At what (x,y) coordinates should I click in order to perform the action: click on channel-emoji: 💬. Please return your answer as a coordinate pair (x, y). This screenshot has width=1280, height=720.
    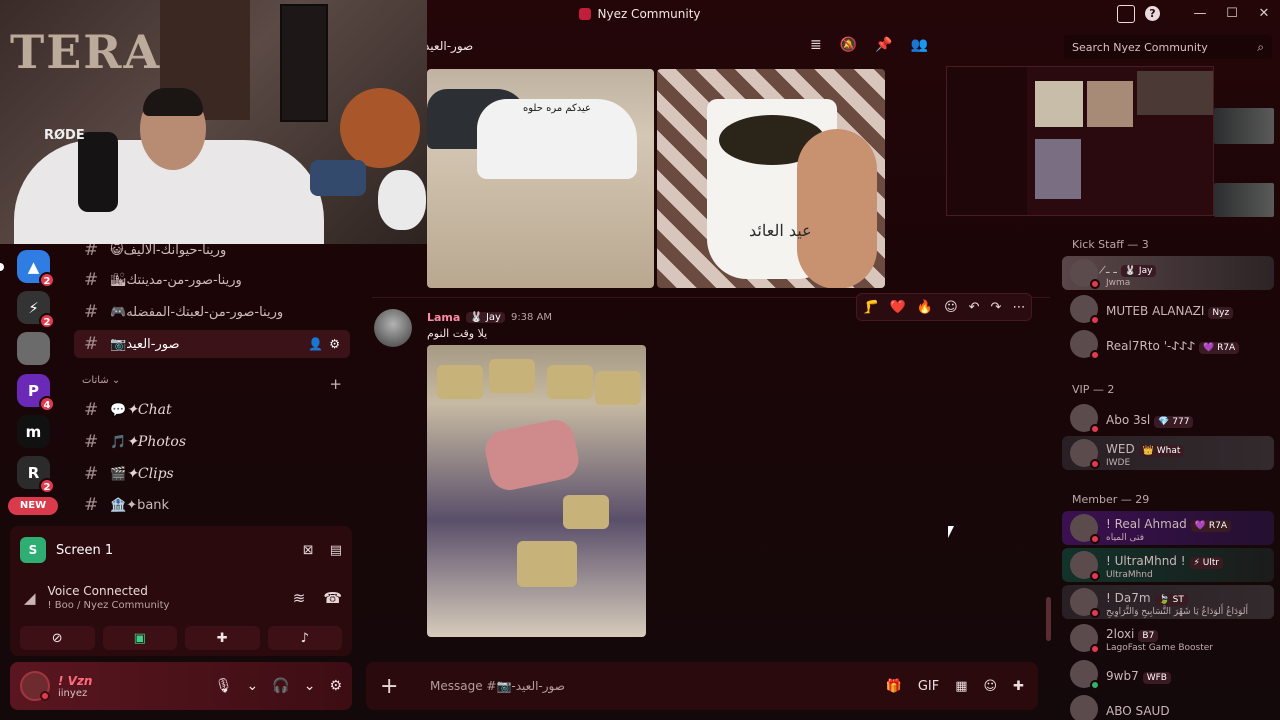
    Looking at the image, I should click on (118, 410).